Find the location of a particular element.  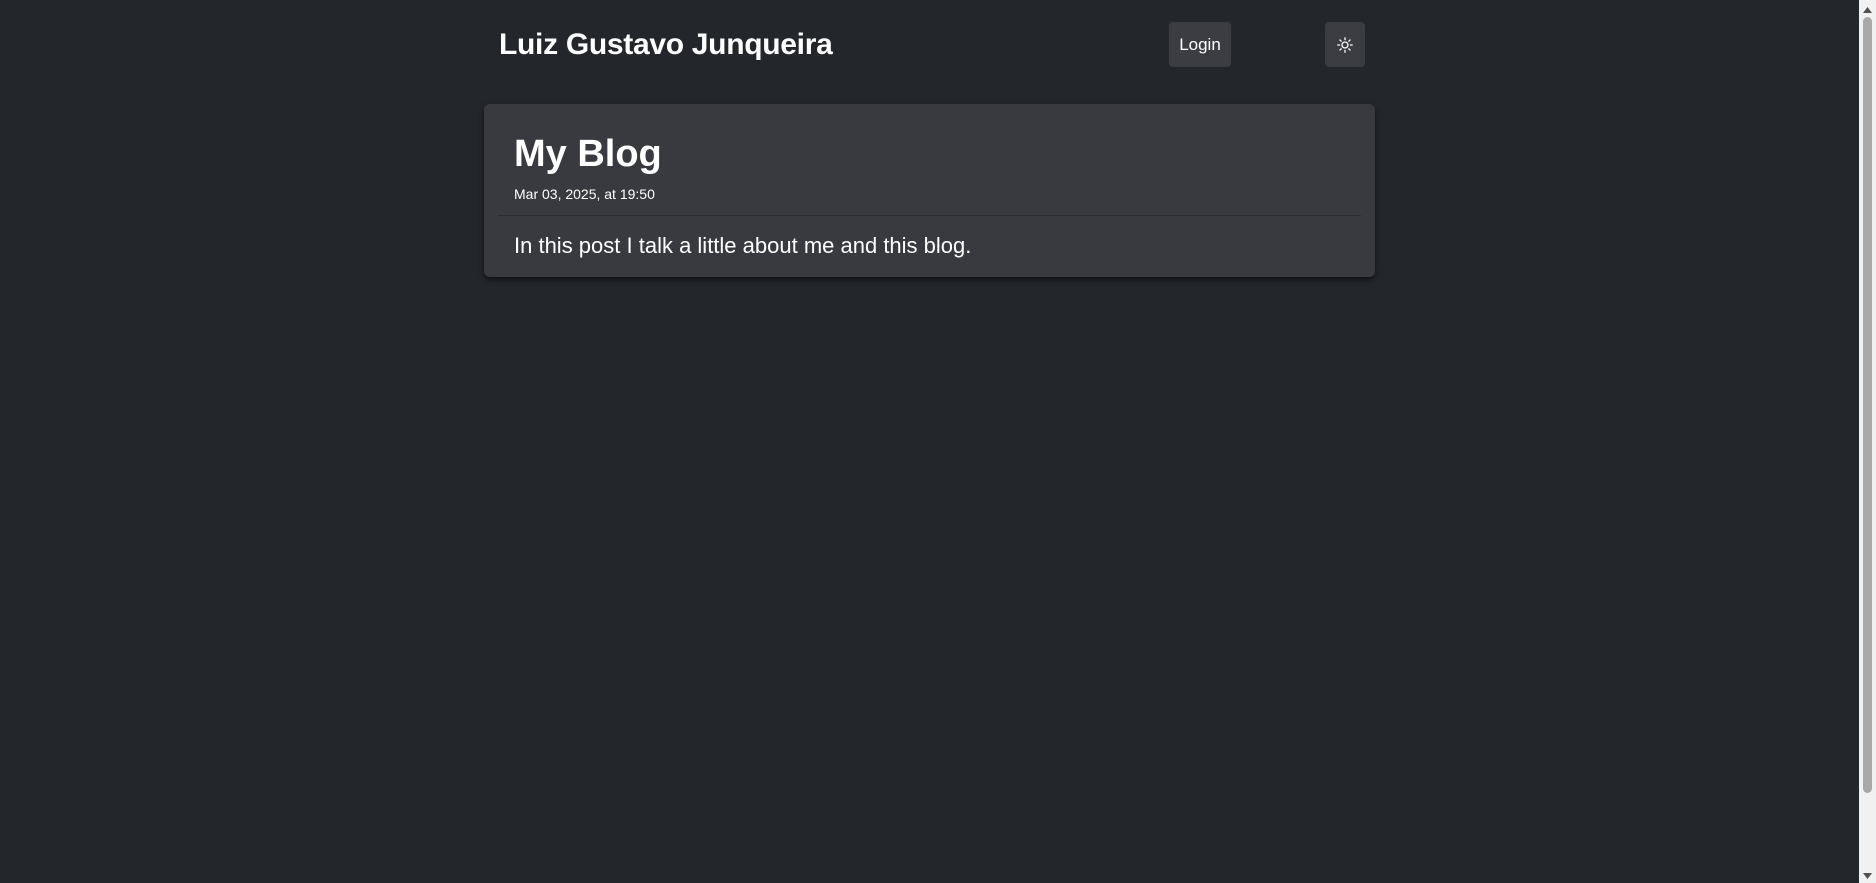

triangle-up-icon is located at coordinates (1867, 9).